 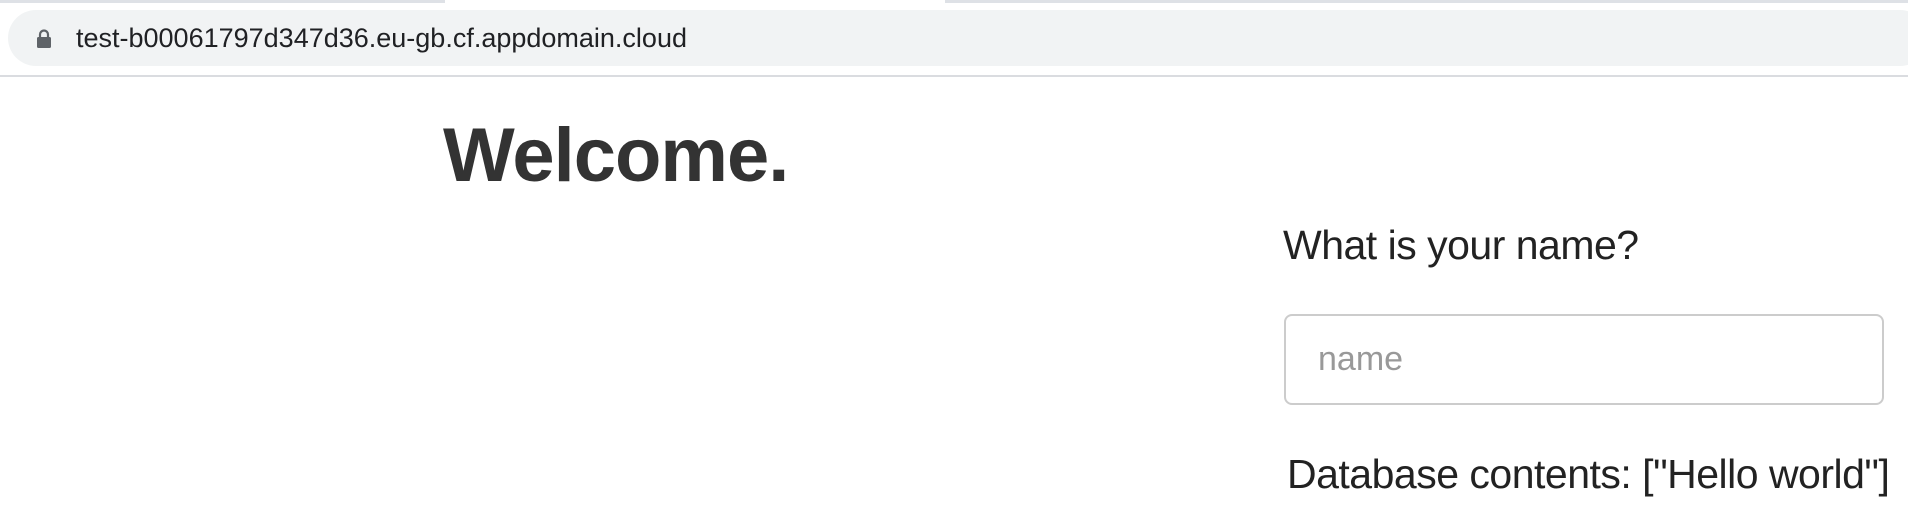 What do you see at coordinates (1584, 359) in the screenshot?
I see `name-input` at bounding box center [1584, 359].